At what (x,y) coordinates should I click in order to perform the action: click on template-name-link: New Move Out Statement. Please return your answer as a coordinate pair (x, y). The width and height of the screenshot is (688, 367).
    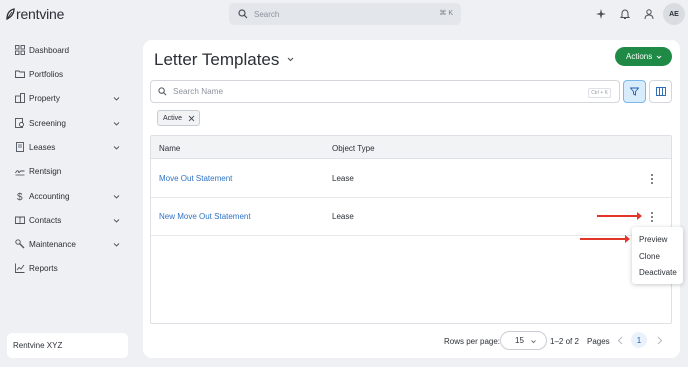
    Looking at the image, I should click on (205, 216).